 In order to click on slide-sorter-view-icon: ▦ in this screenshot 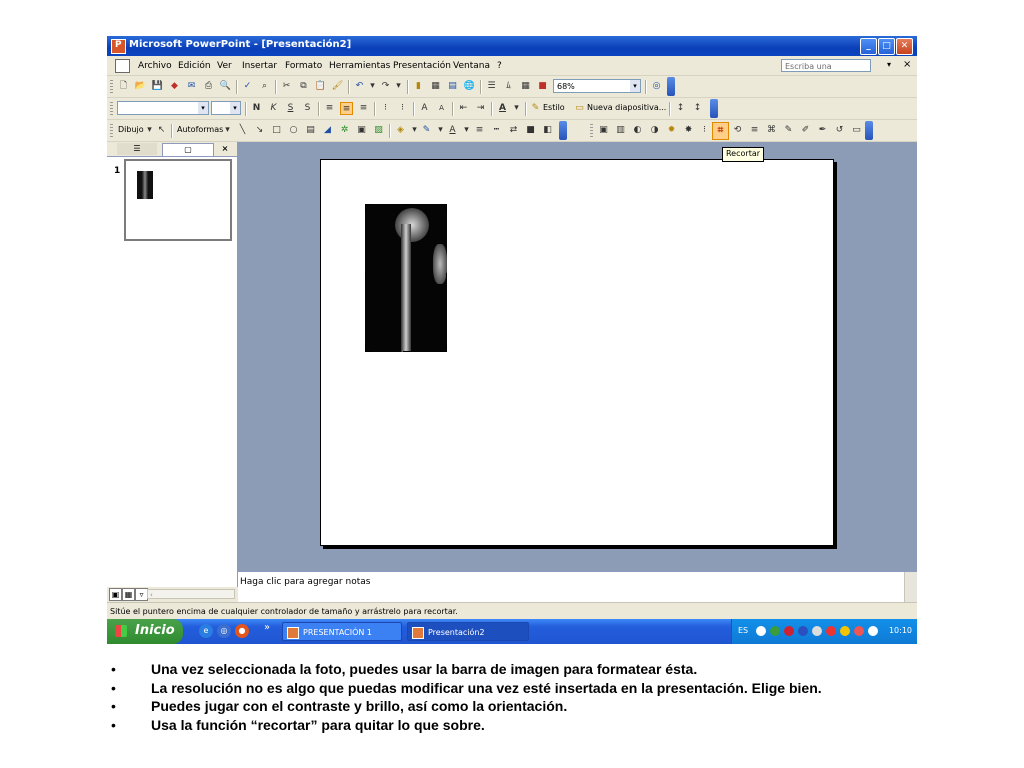, I will do `click(128, 594)`.